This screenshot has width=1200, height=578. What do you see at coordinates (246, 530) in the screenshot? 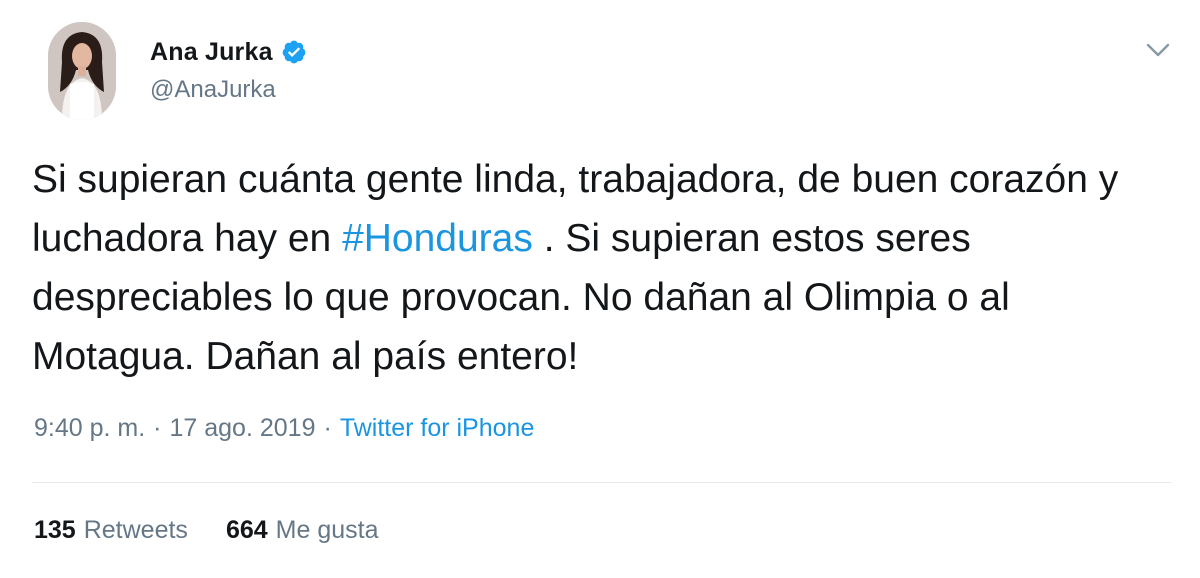
I see `likes-count: 664` at bounding box center [246, 530].